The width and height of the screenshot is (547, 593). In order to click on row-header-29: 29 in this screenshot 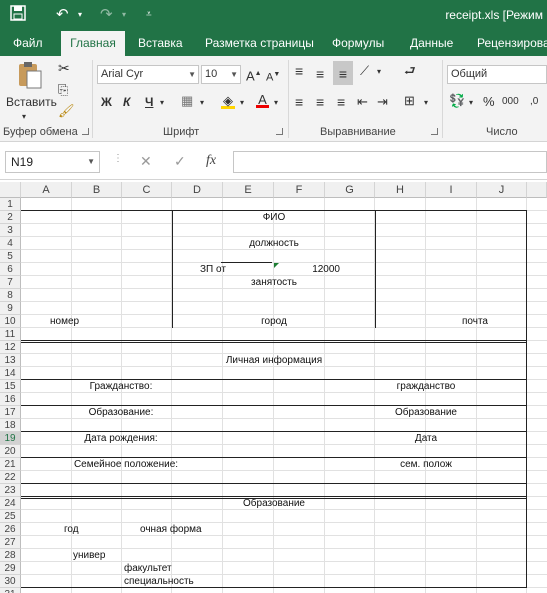, I will do `click(10, 568)`.